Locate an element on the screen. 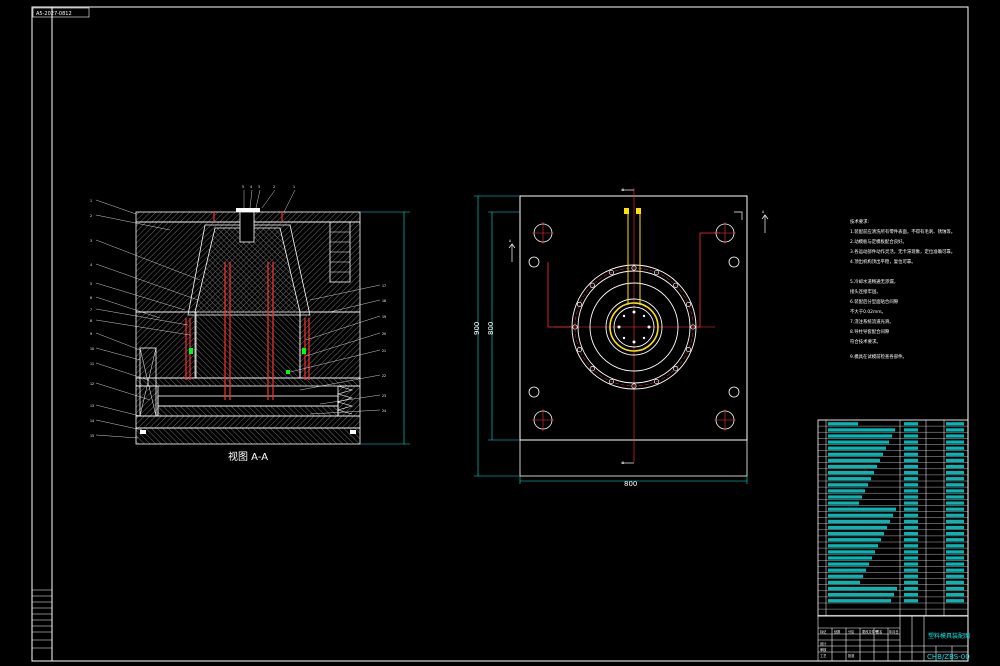 Image resolution: width=1000 pixels, height=666 pixels. notes-title: 技术要求: is located at coordinates (859, 221).